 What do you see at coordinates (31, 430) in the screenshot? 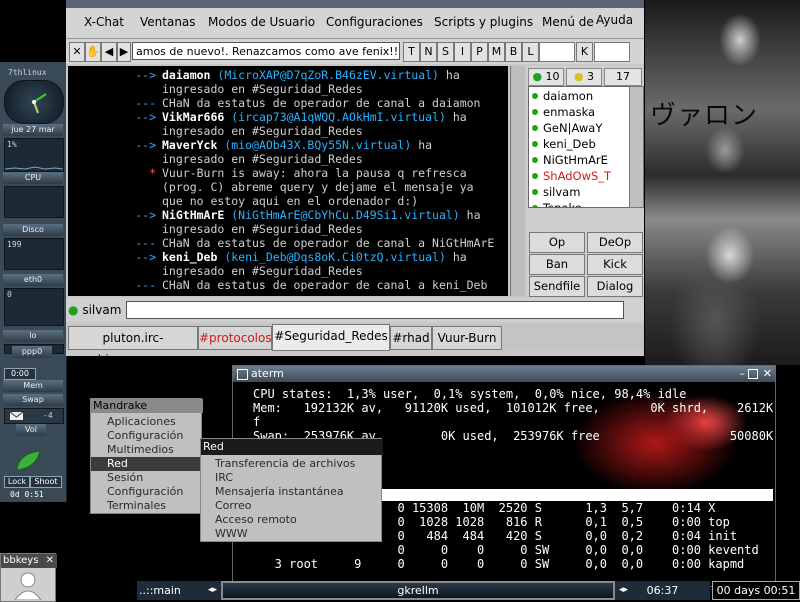
I see `vol-label: Vol` at bounding box center [31, 430].